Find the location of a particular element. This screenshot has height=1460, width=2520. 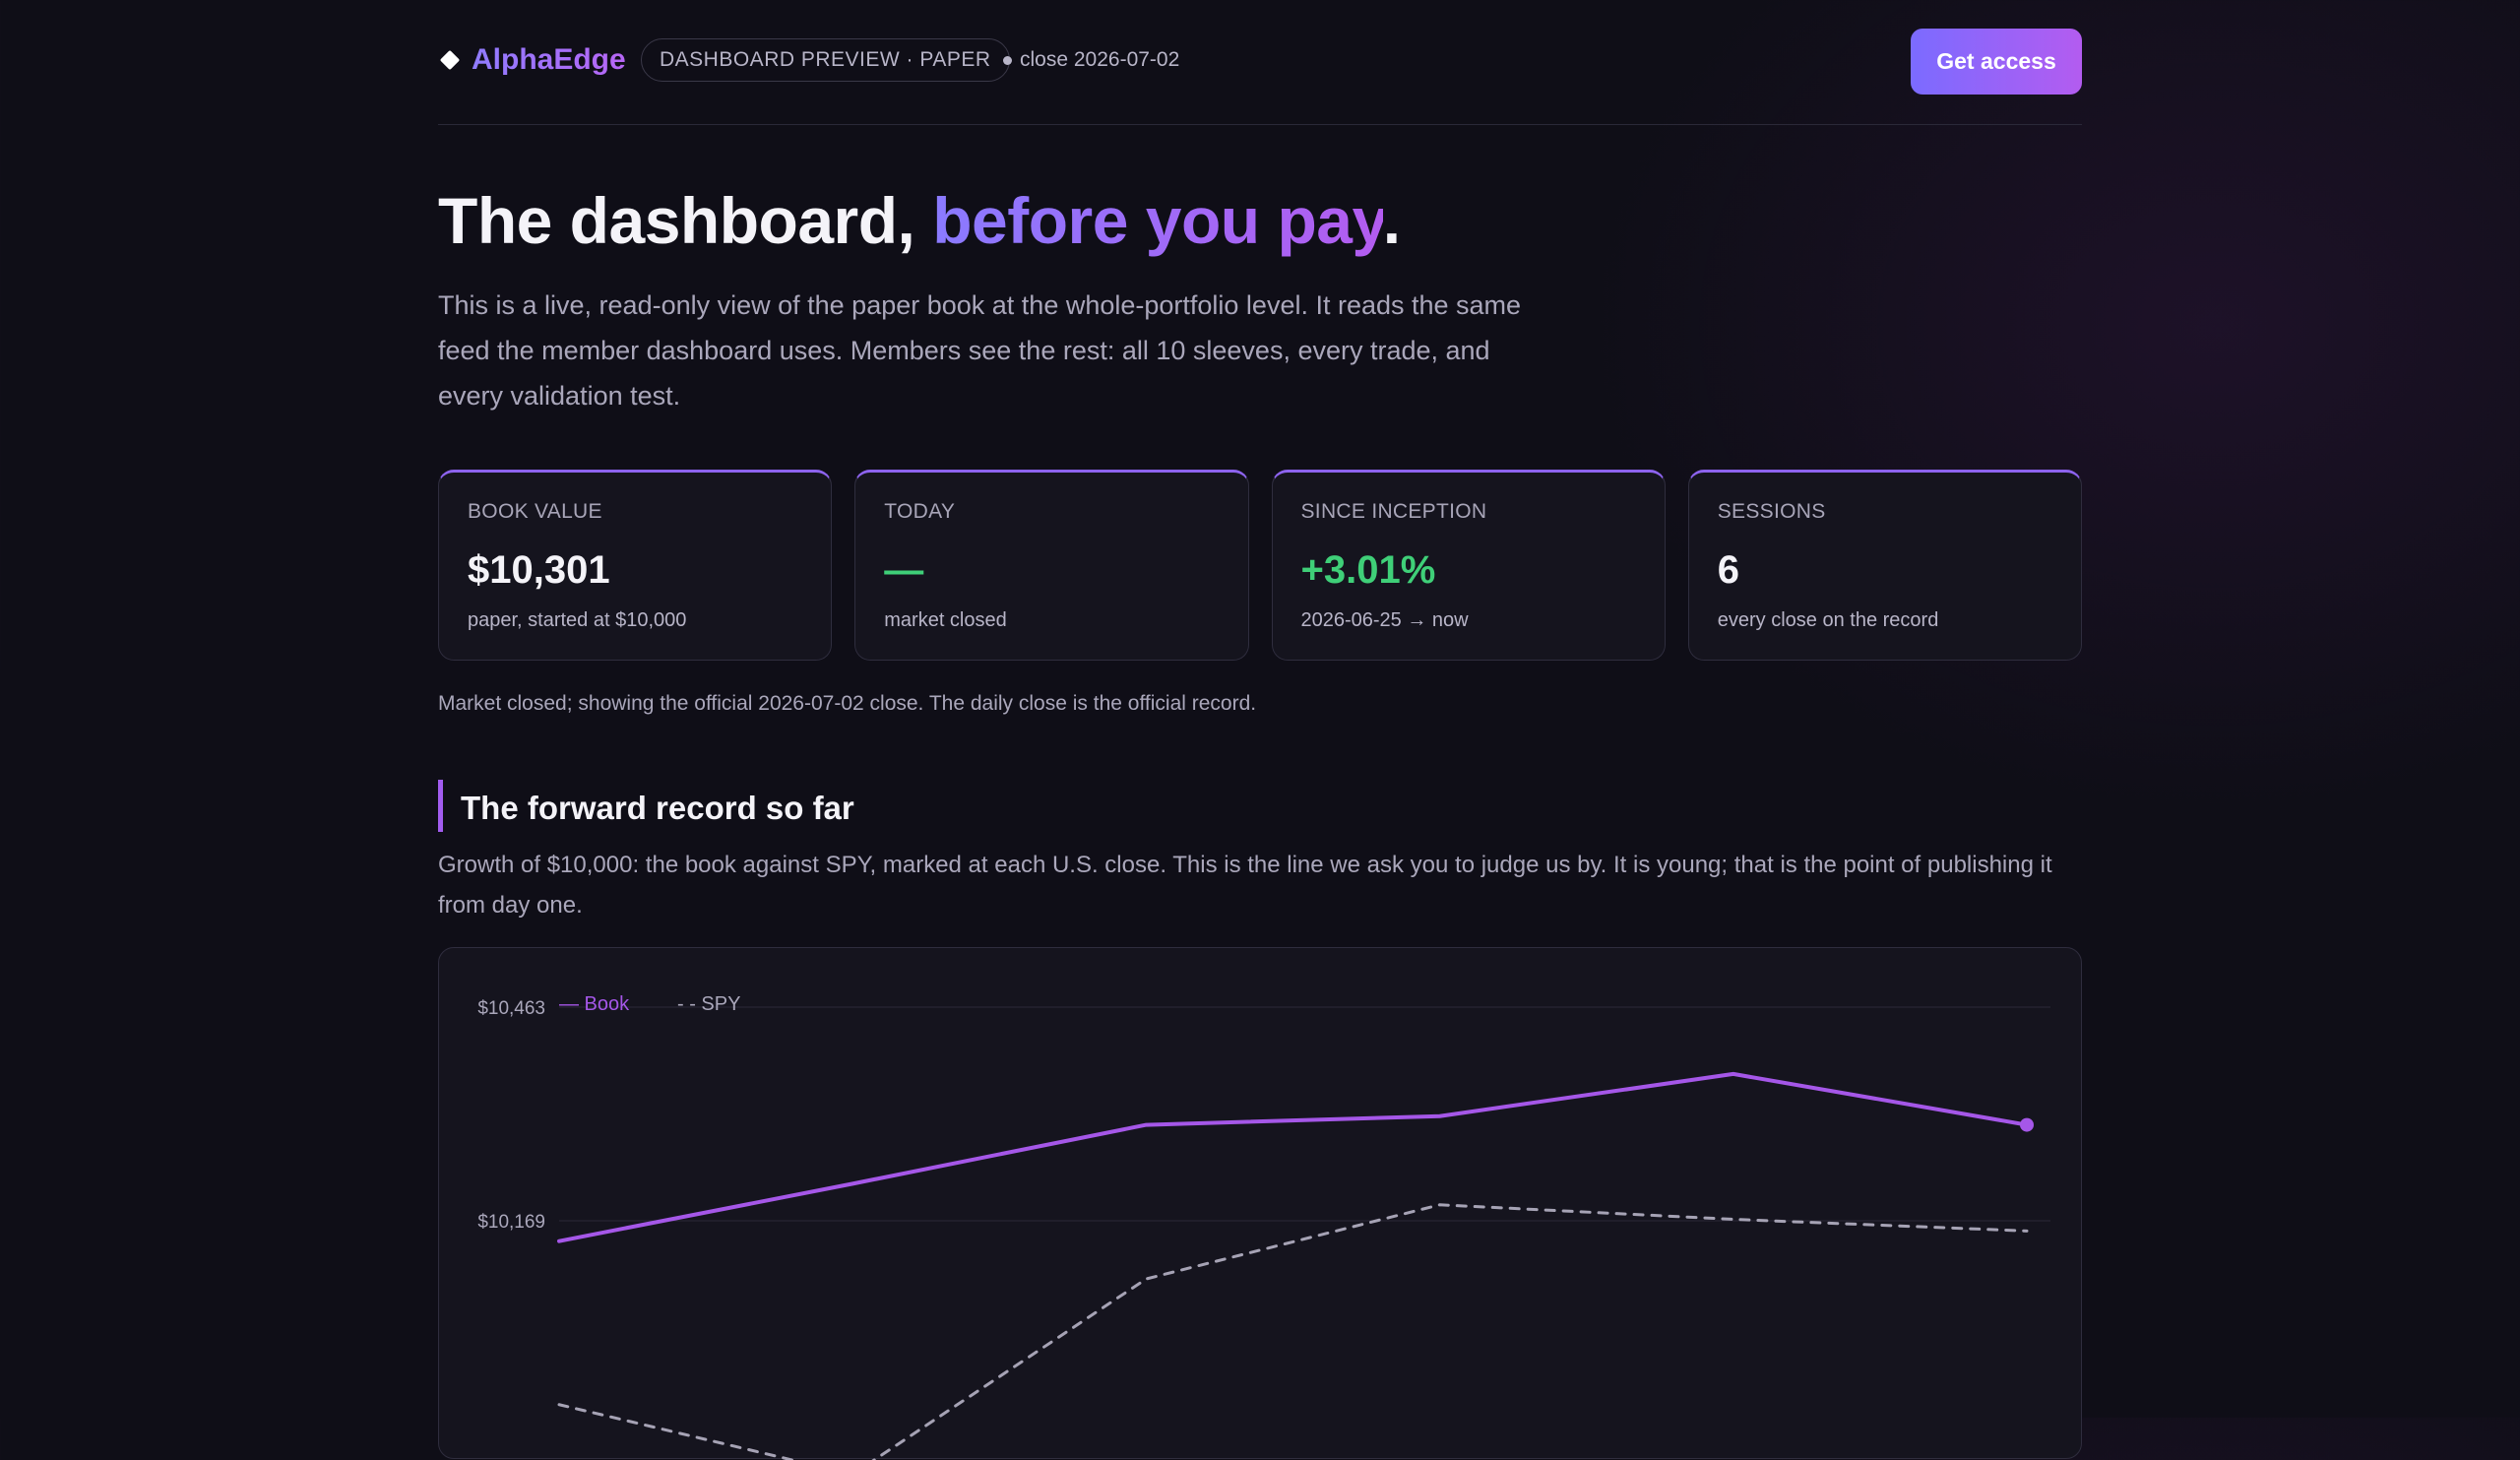

stat-label: BOOK VALUE is located at coordinates (635, 512).